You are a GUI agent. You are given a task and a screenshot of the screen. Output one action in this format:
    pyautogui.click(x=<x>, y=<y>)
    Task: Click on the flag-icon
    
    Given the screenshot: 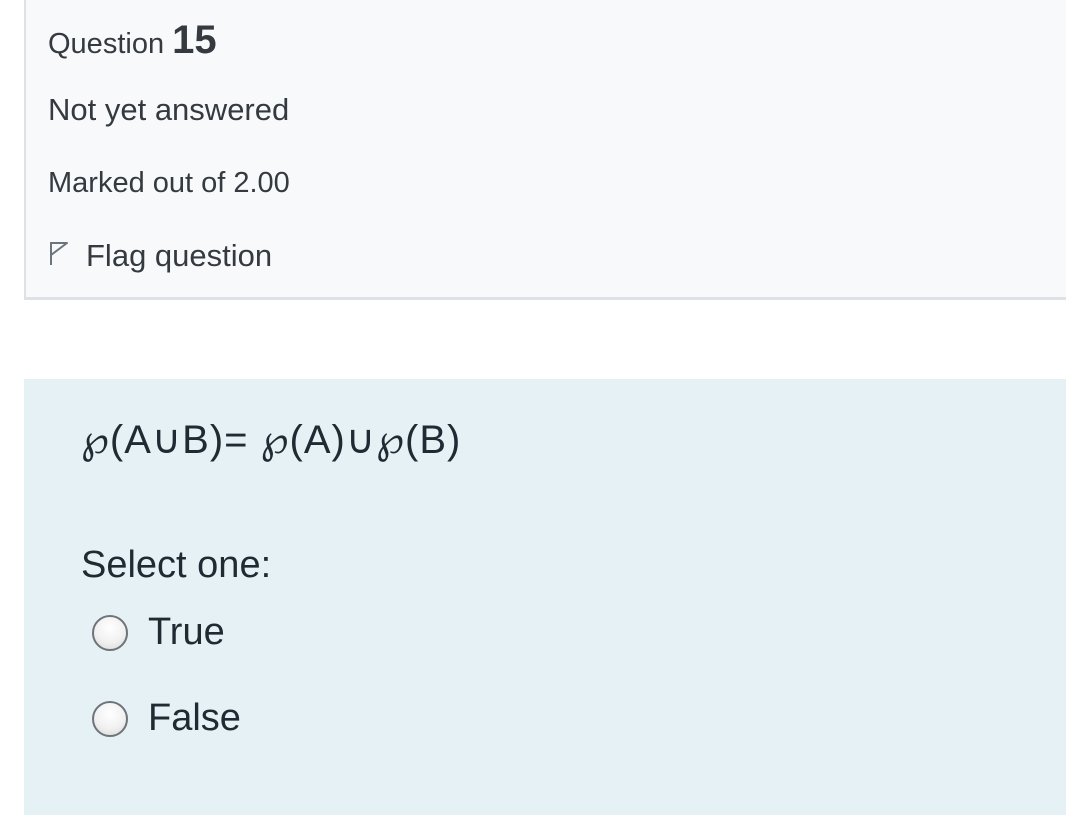 What is the action you would take?
    pyautogui.click(x=67, y=256)
    